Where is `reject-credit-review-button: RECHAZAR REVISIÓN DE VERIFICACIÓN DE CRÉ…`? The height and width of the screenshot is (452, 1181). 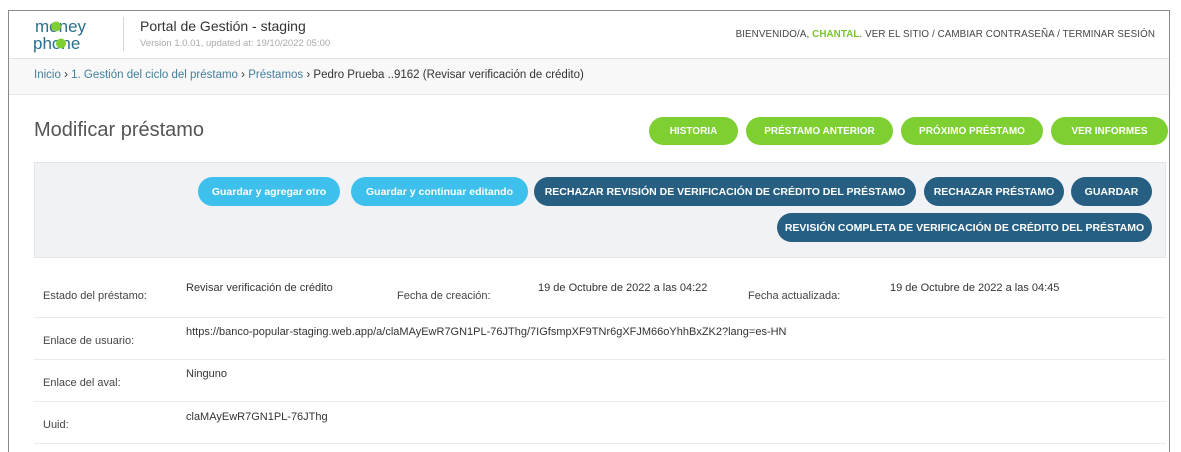
reject-credit-review-button: RECHAZAR REVISIÓN DE VERIFICACIÓN DE CRÉ… is located at coordinates (725, 191).